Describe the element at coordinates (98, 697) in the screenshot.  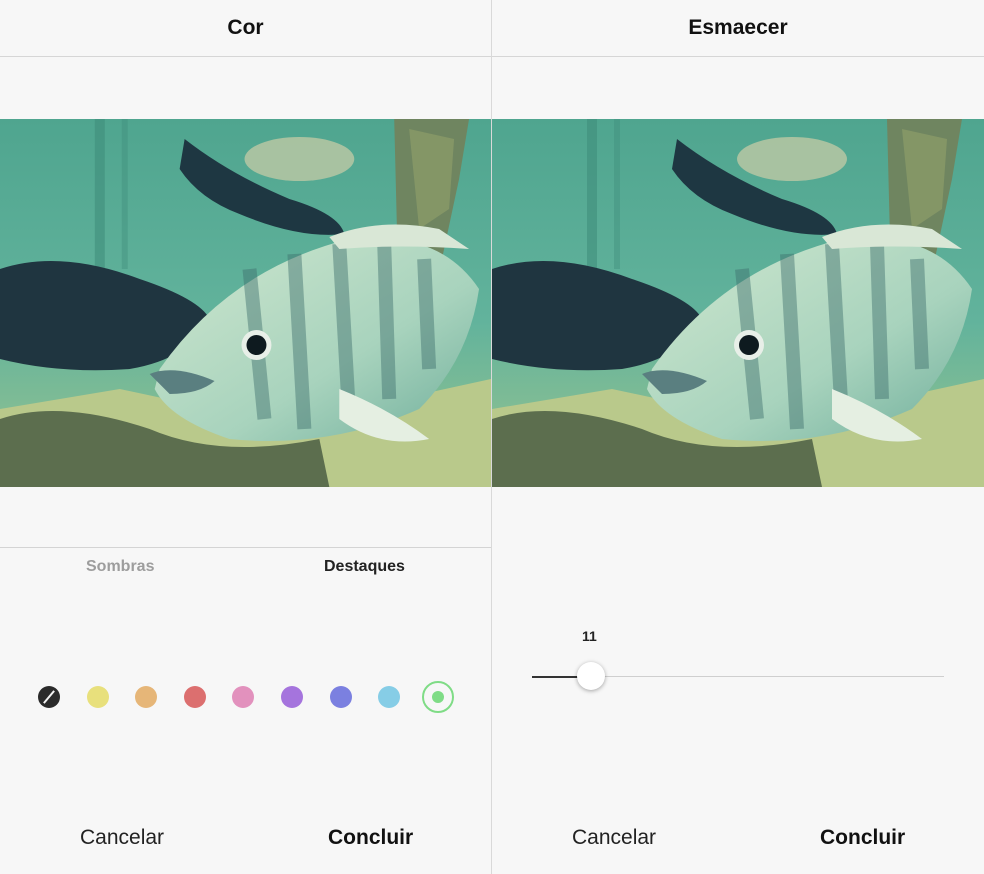
I see `yellow-swatch` at that location.